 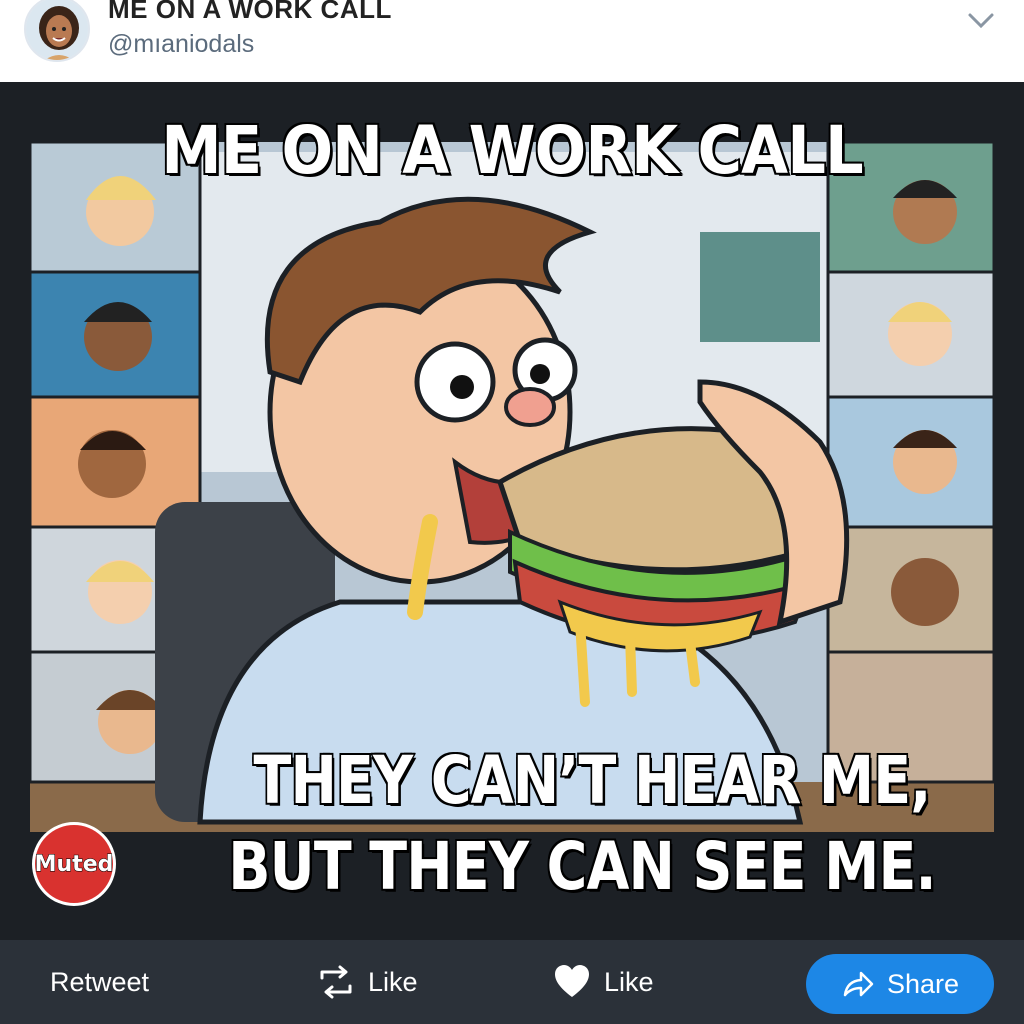 I want to click on tweet-header: ME ON A WORK CALL @mıaniodals, so click(x=512, y=41).